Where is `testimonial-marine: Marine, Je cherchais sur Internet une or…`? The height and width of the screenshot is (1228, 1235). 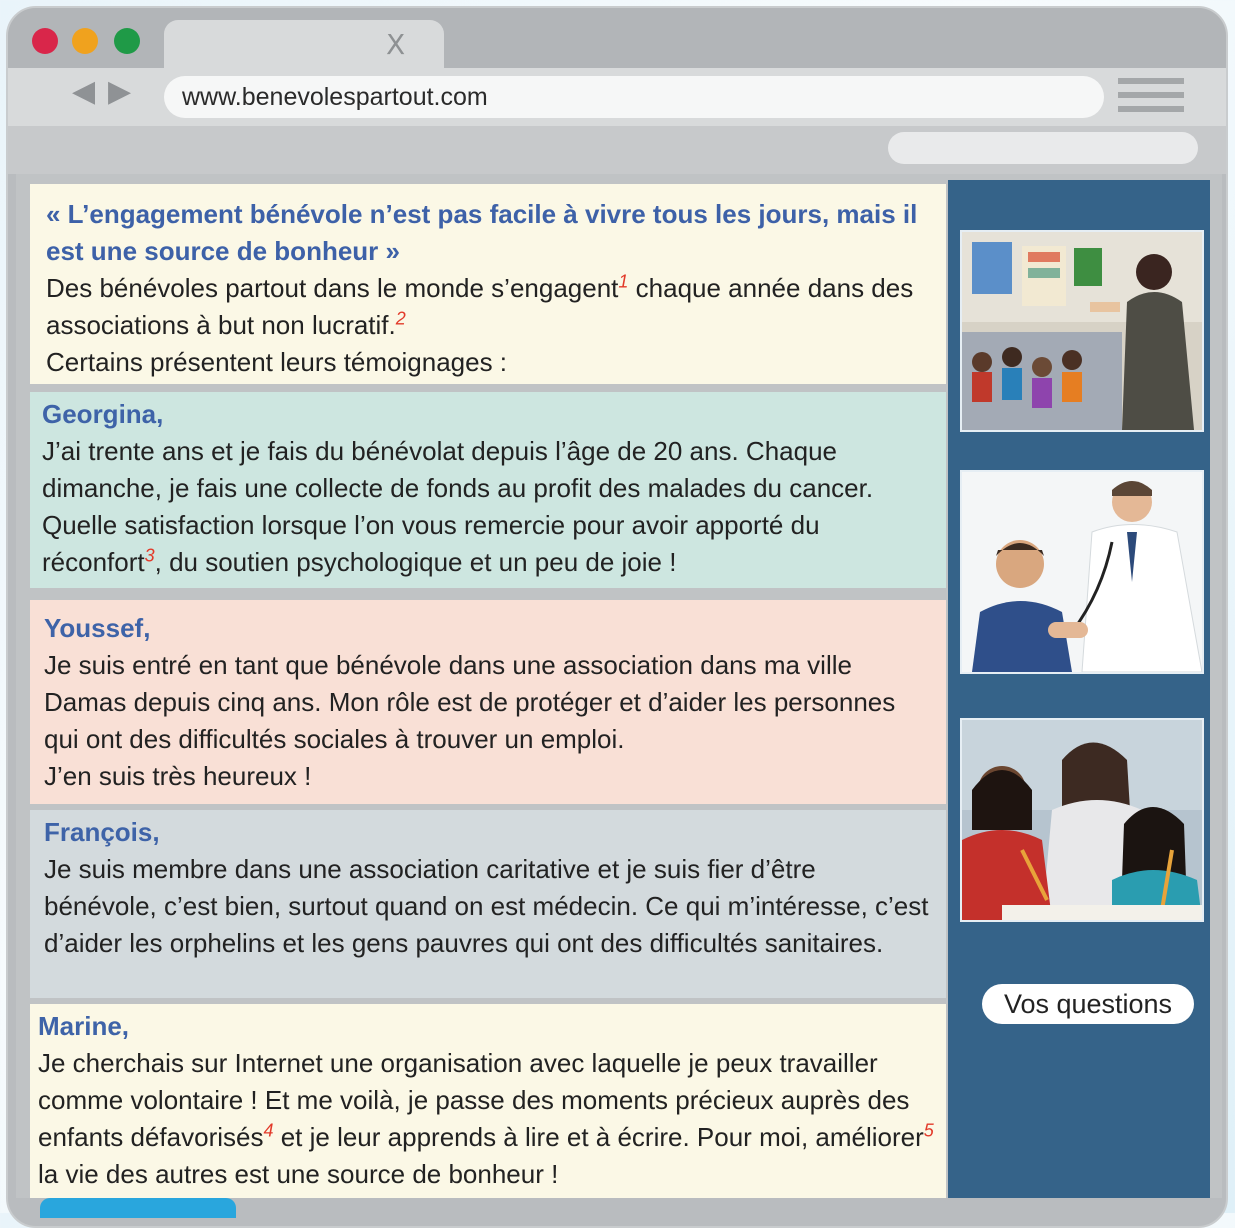 testimonial-marine: Marine, Je cherchais sur Internet une or… is located at coordinates (488, 1101).